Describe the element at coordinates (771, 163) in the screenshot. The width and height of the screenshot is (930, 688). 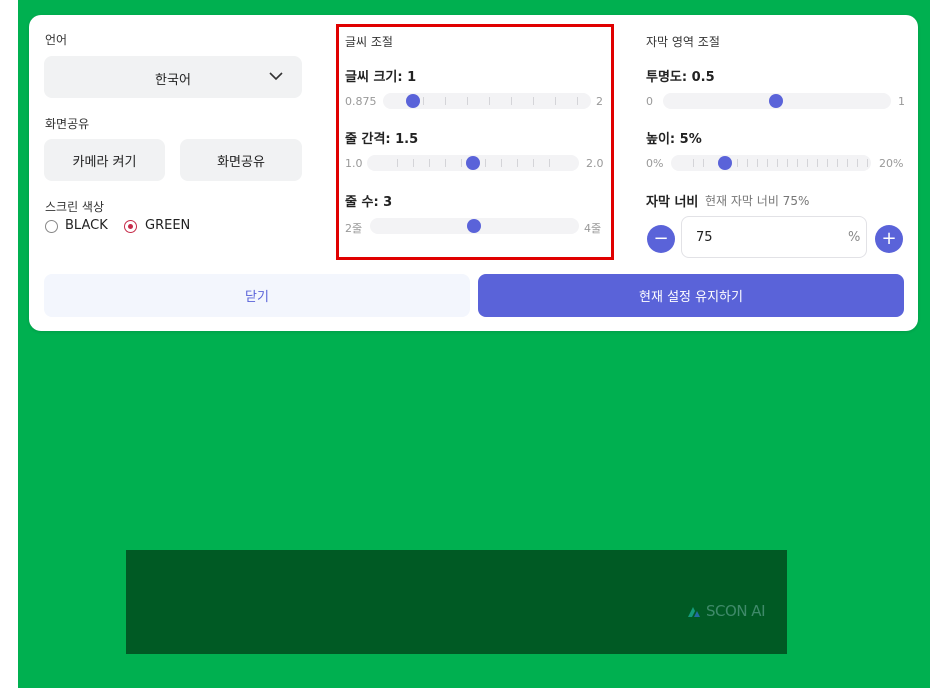
I see `height-slider` at that location.